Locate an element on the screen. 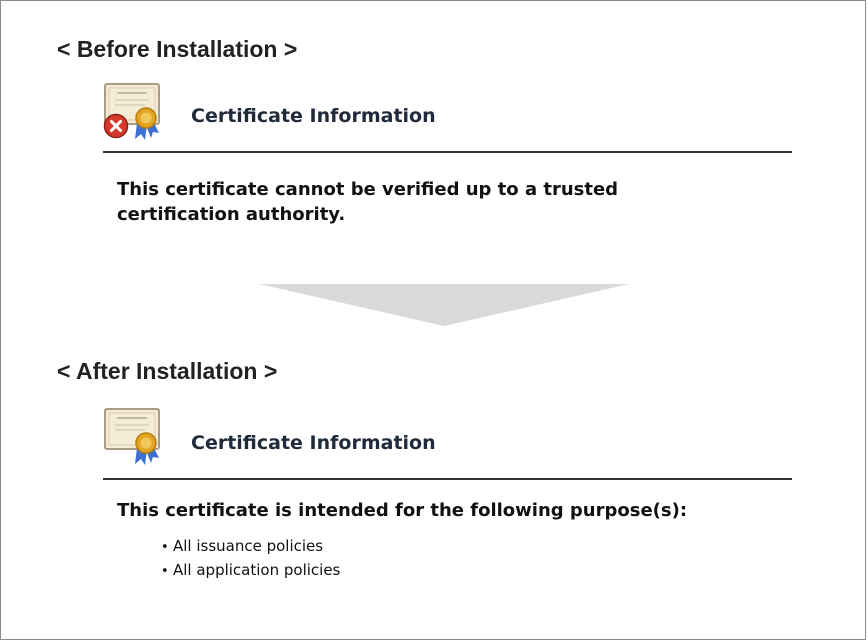 The height and width of the screenshot is (640, 868). certificate-icon is located at coordinates (132, 436).